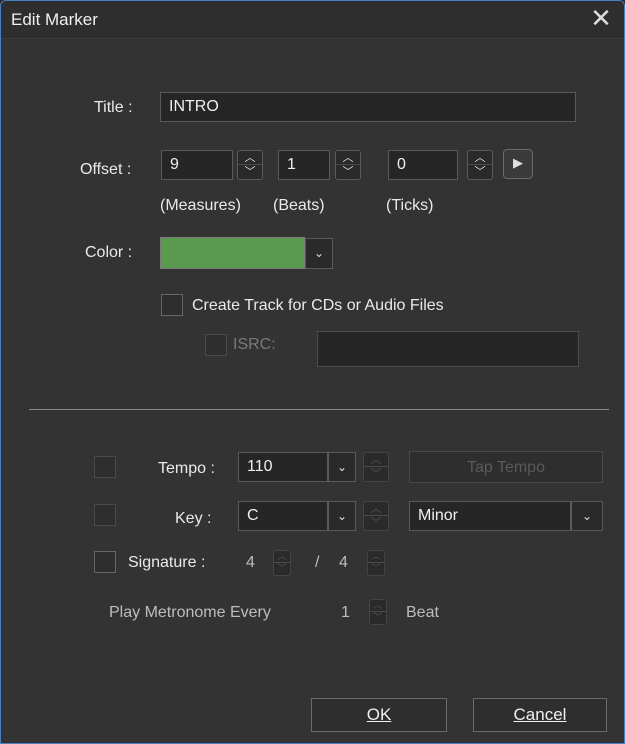 This screenshot has width=625, height=744. Describe the element at coordinates (312, 20) in the screenshot. I see `title-bar: Edit Marker ✕` at that location.